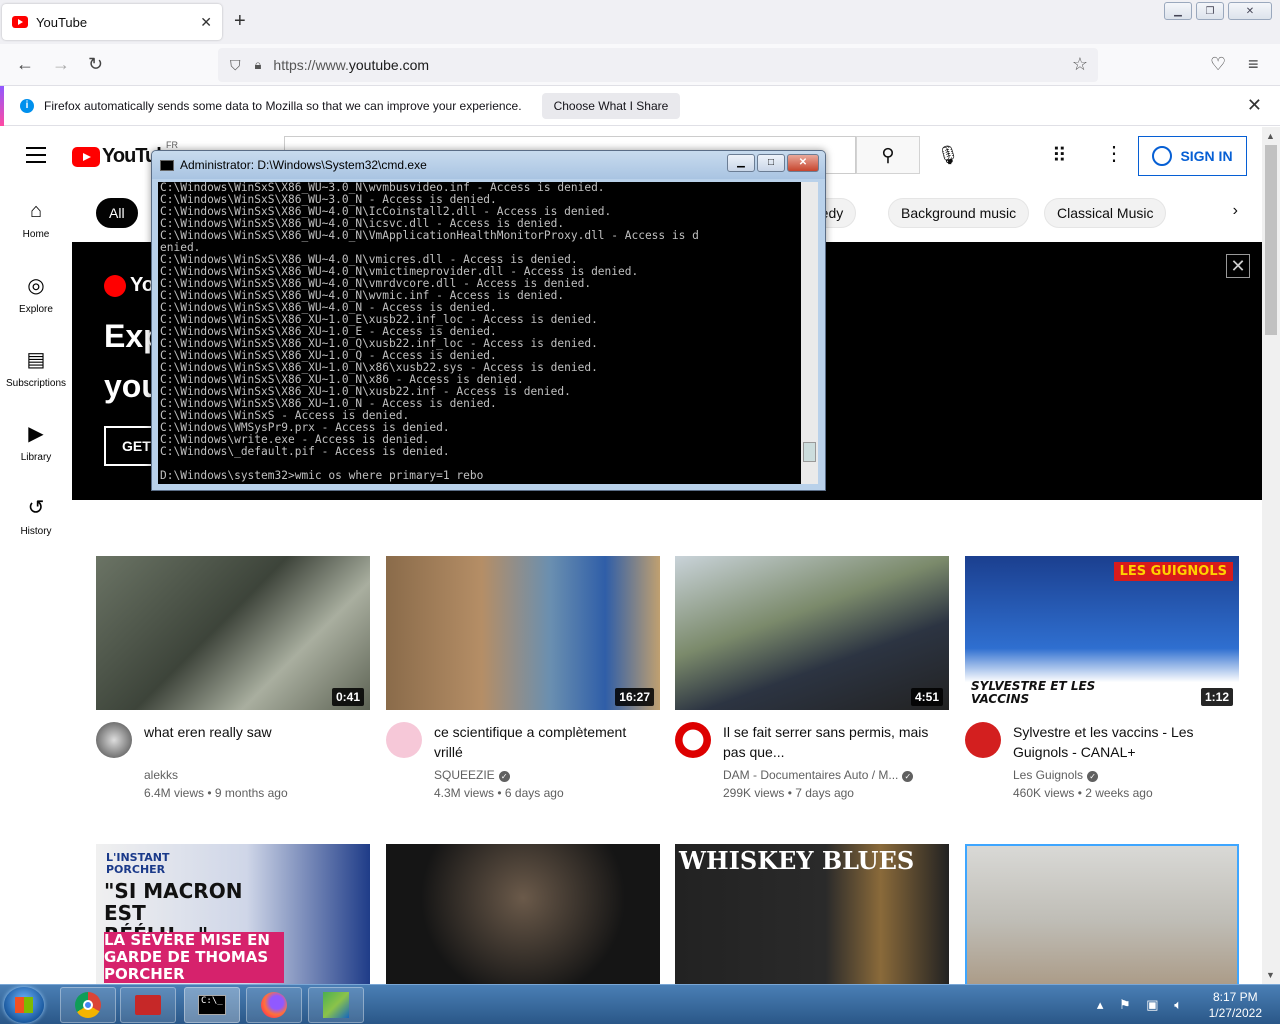 The width and height of the screenshot is (1280, 1024). Describe the element at coordinates (235, 65) in the screenshot. I see `shield-icon: ⛉` at that location.